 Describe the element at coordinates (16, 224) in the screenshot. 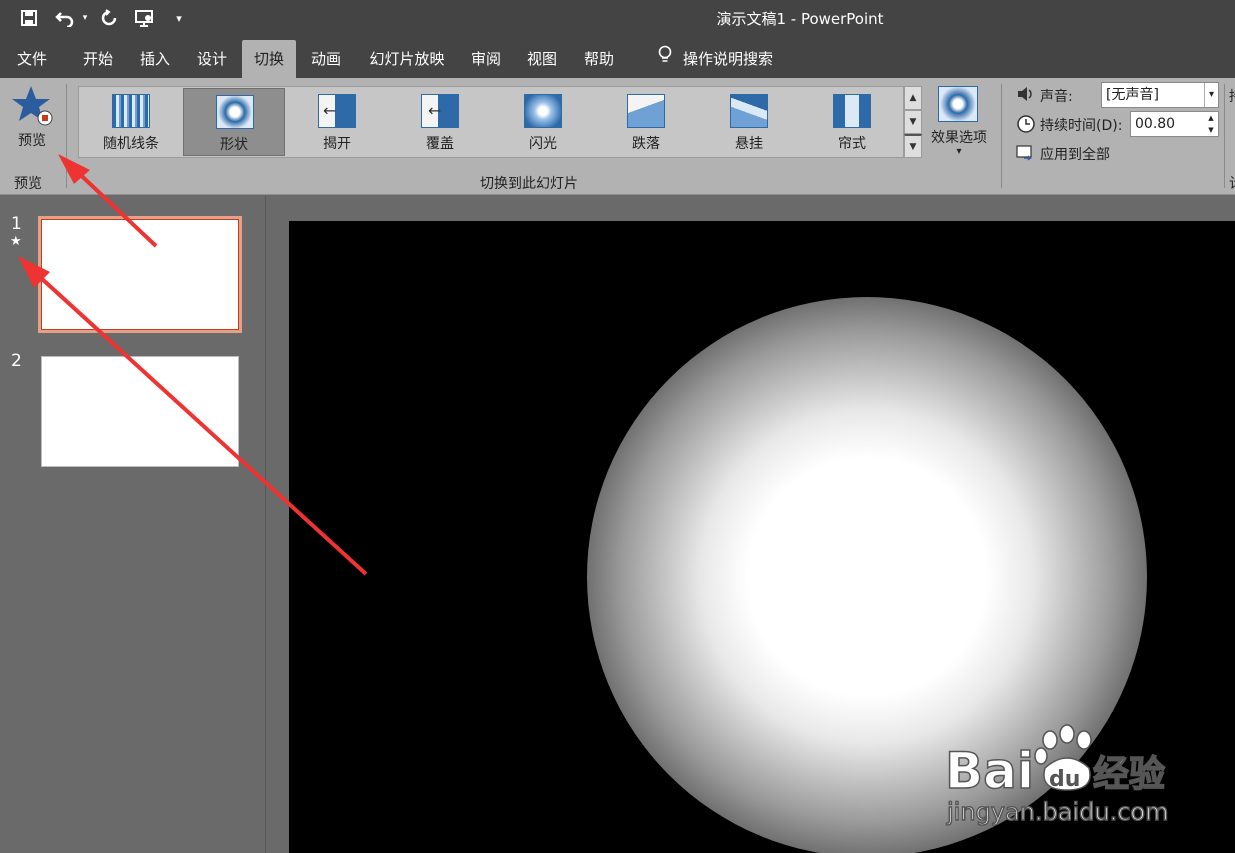

I see `slide-number: 1` at that location.